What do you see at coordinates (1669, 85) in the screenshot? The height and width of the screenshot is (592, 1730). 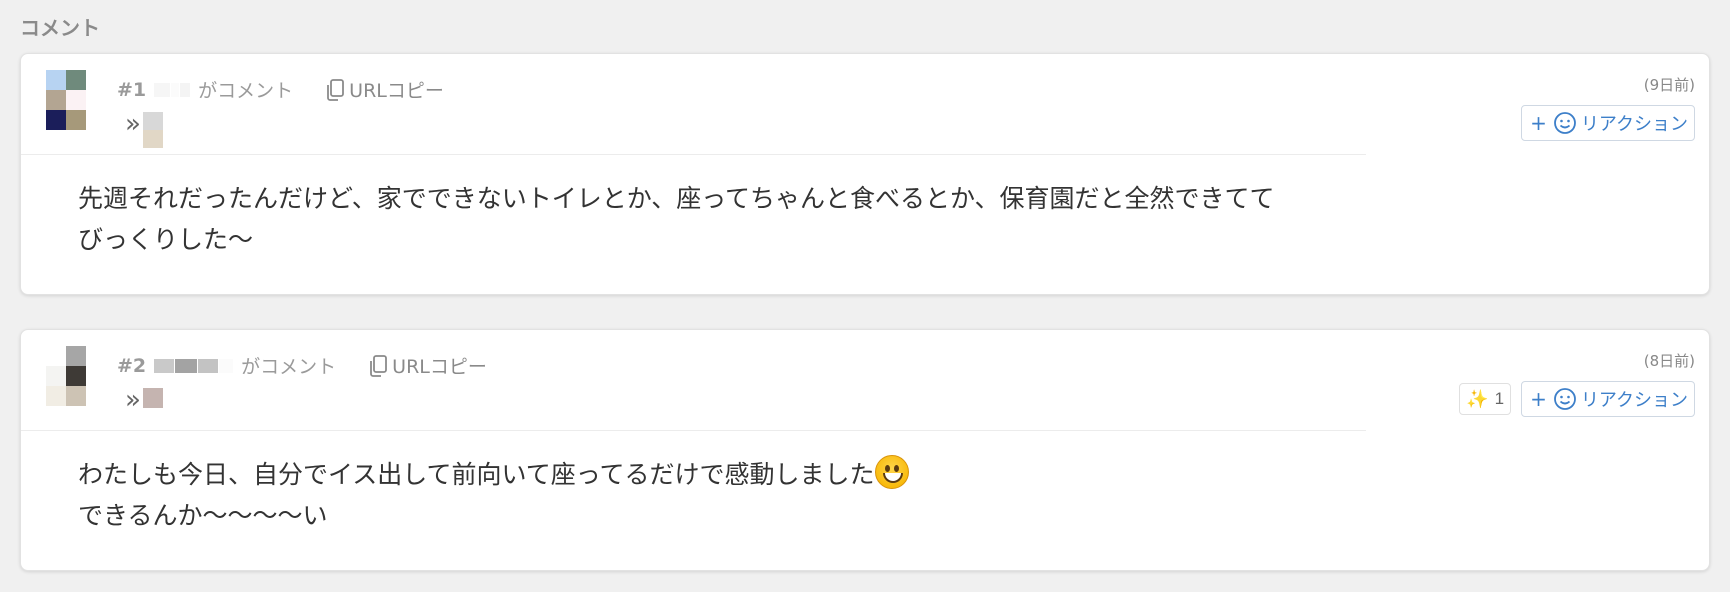 I see `comment-timestamp: (9日前)` at bounding box center [1669, 85].